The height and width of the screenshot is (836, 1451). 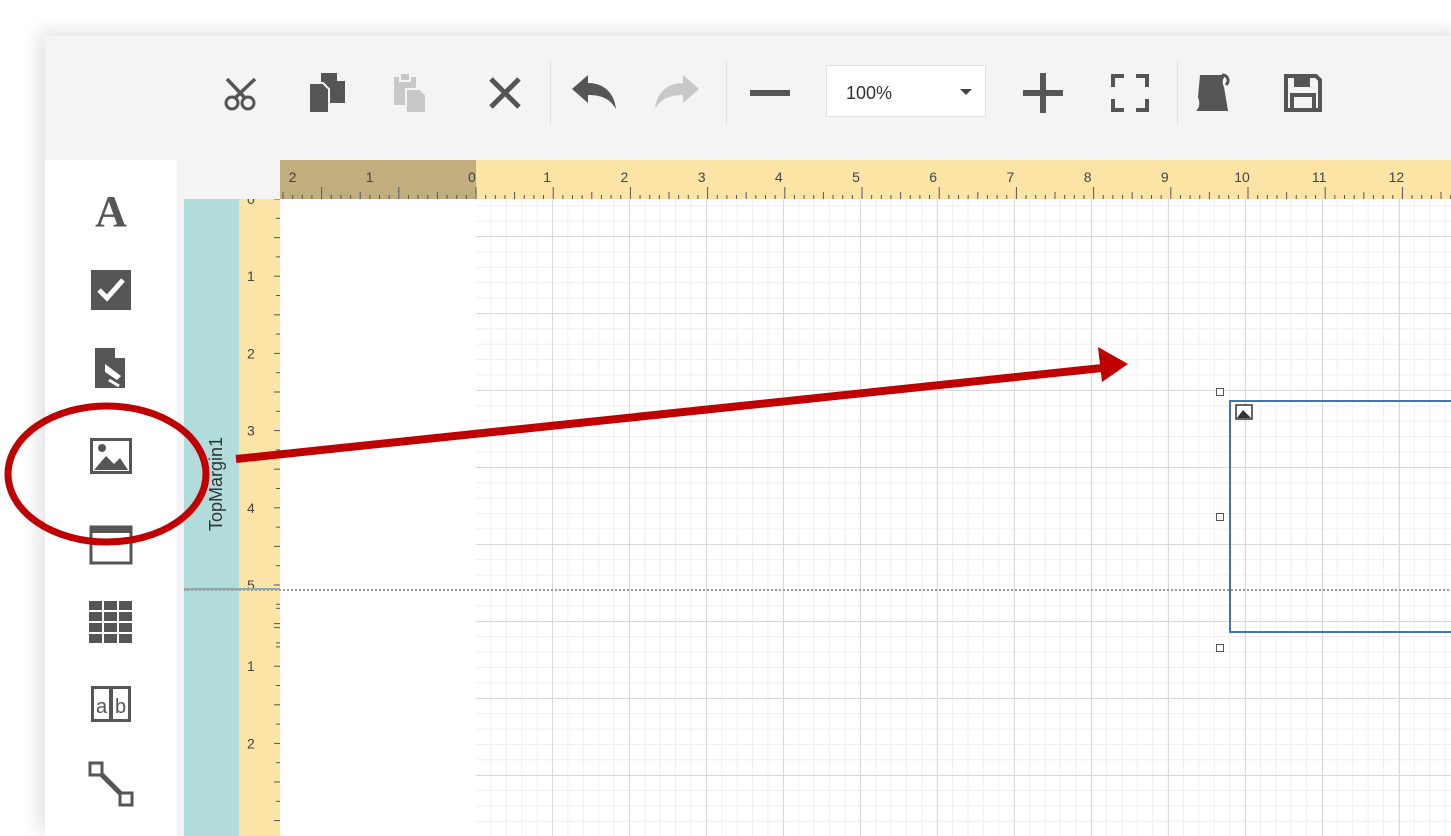 I want to click on save-button, so click(x=1303, y=93).